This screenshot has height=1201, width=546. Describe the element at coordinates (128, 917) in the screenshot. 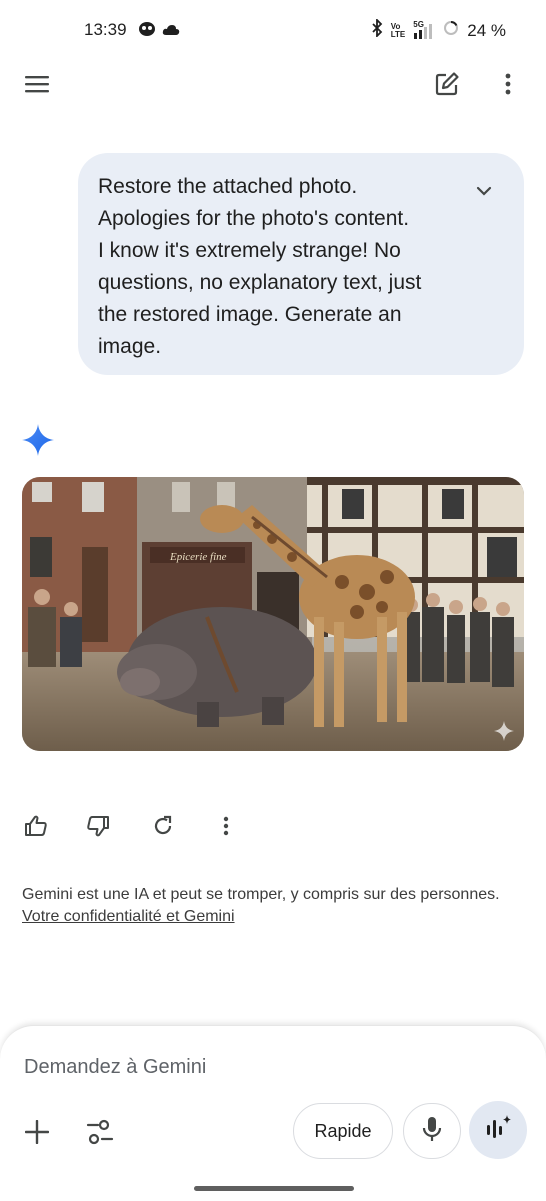

I see `privacy-link: Votre confidentialité et Gemini` at that location.